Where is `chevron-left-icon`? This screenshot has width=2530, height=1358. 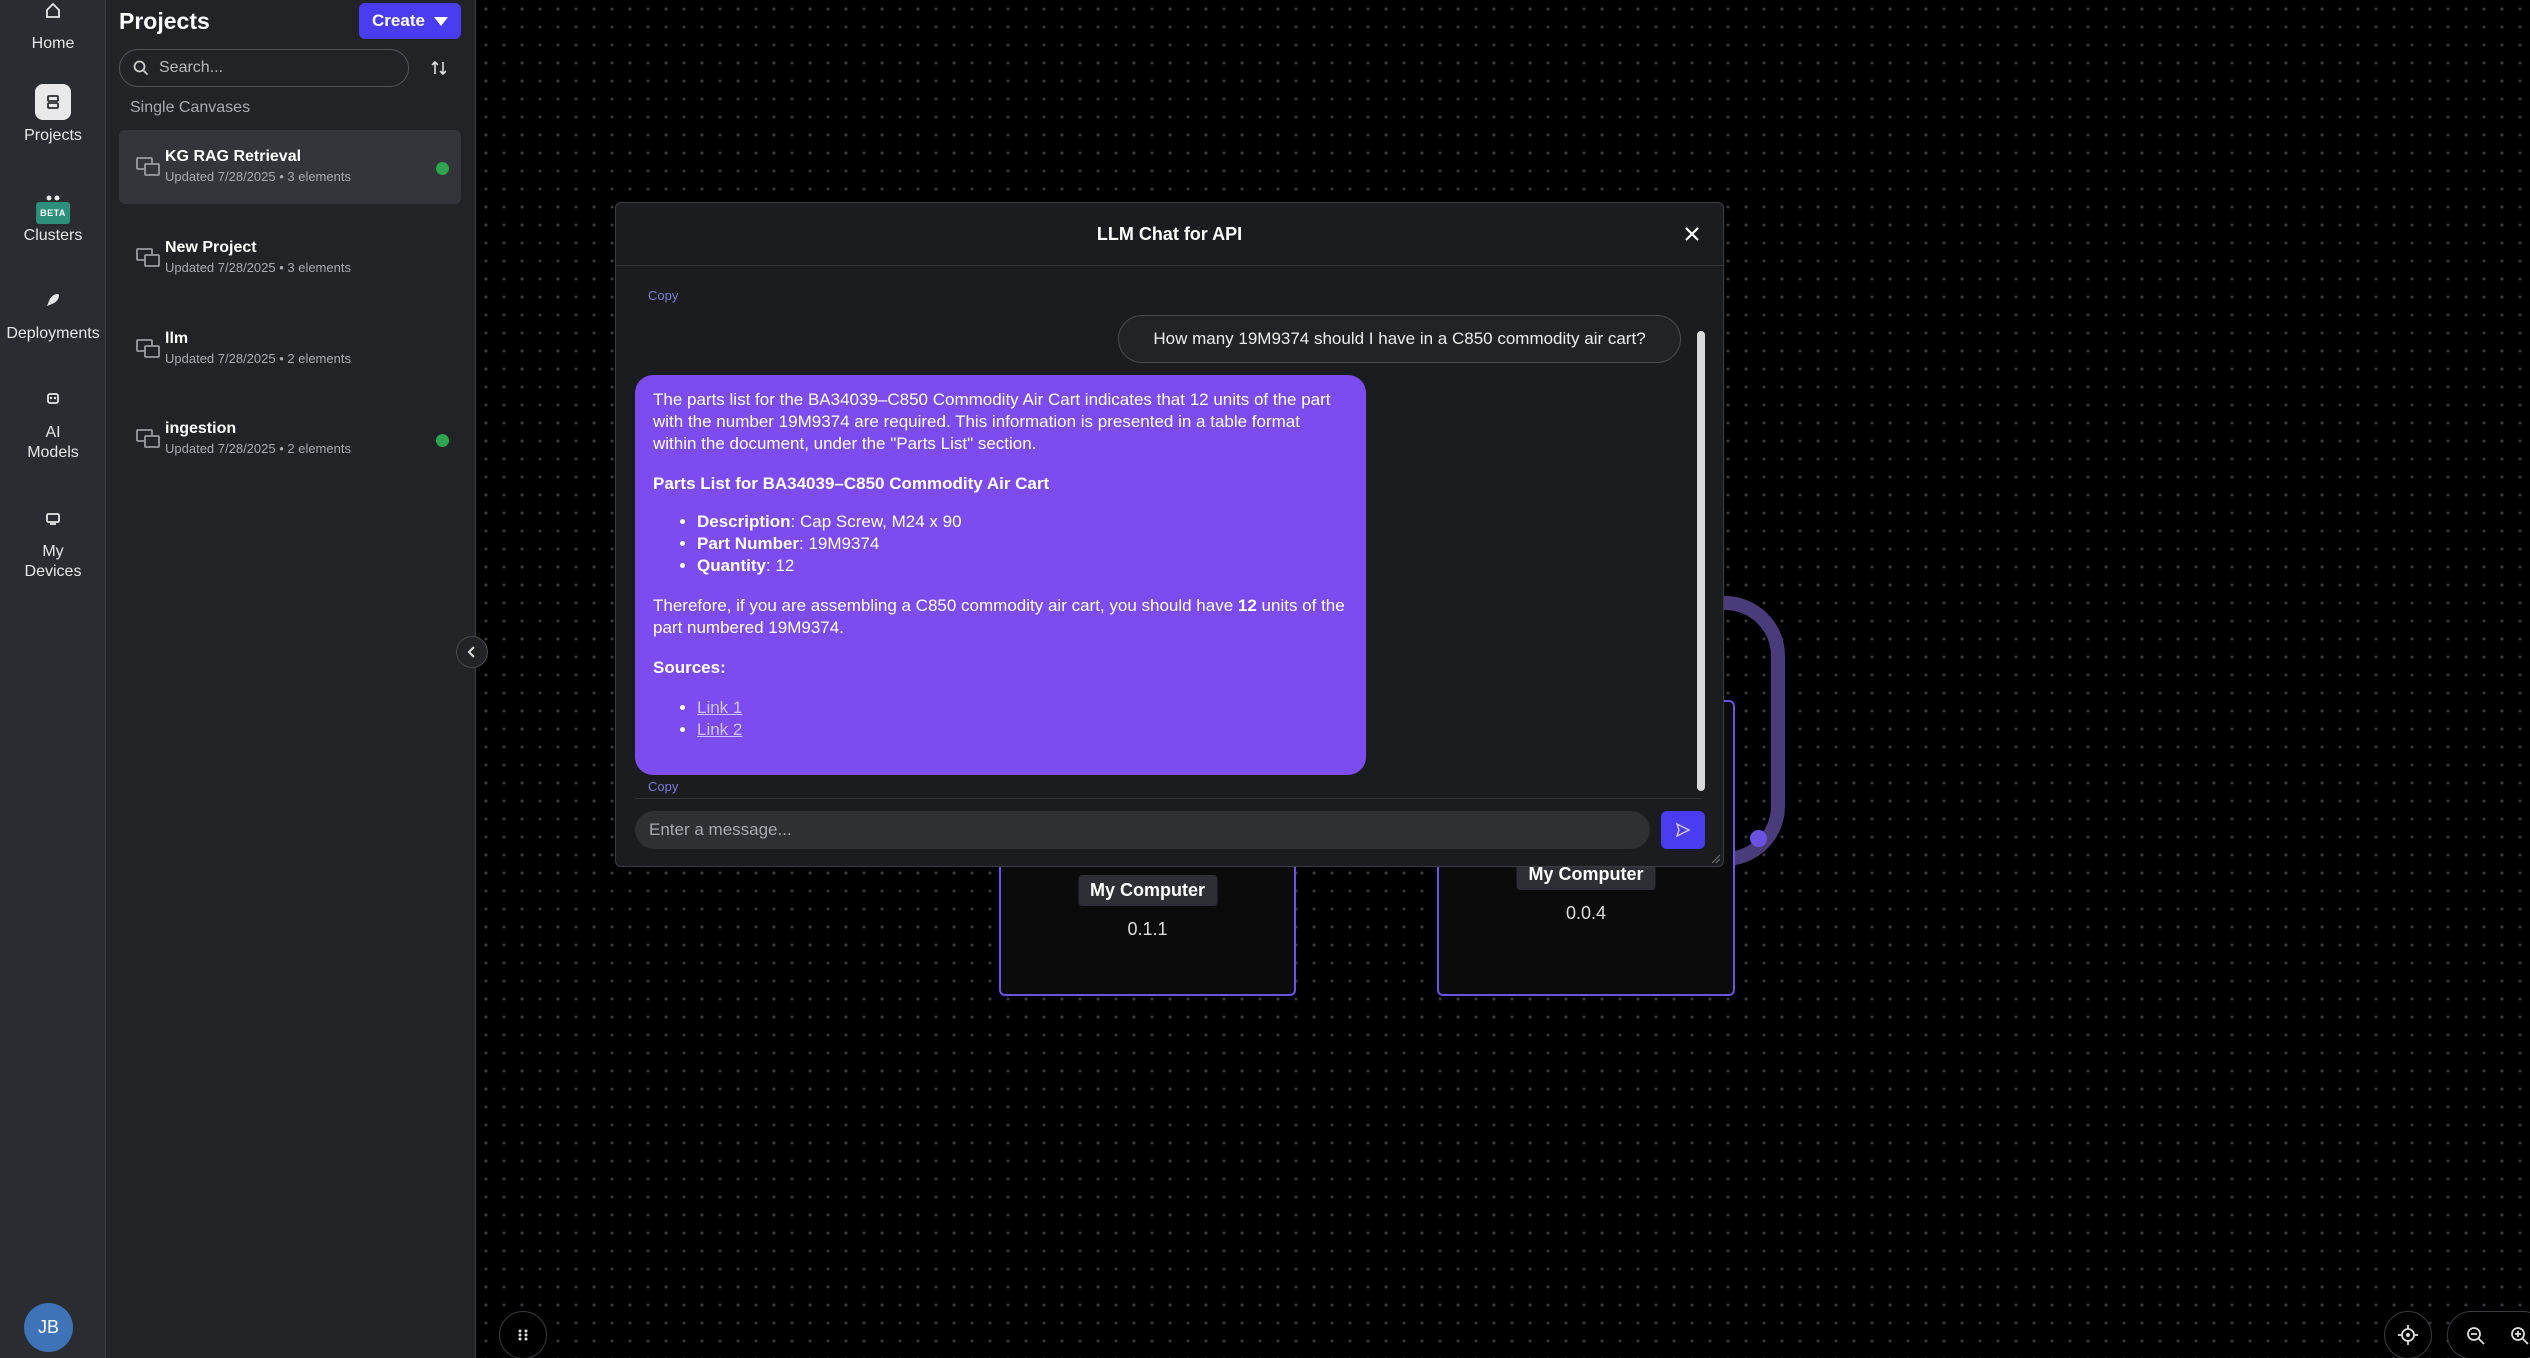
chevron-left-icon is located at coordinates (471, 652).